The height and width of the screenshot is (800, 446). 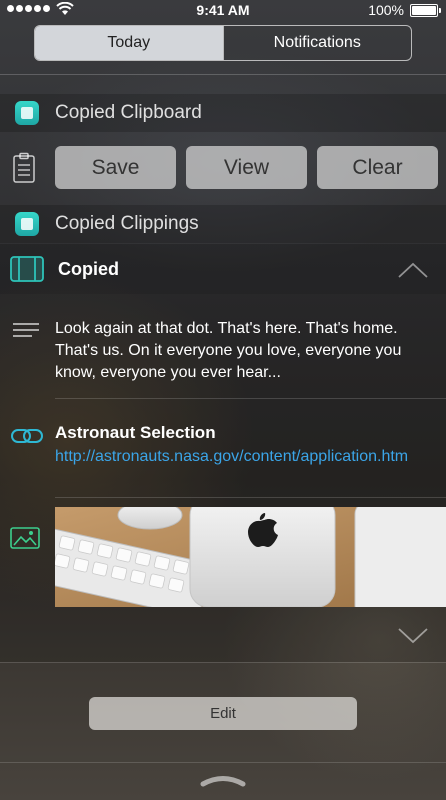 I want to click on clippings-card-header: Copied, so click(x=223, y=269).